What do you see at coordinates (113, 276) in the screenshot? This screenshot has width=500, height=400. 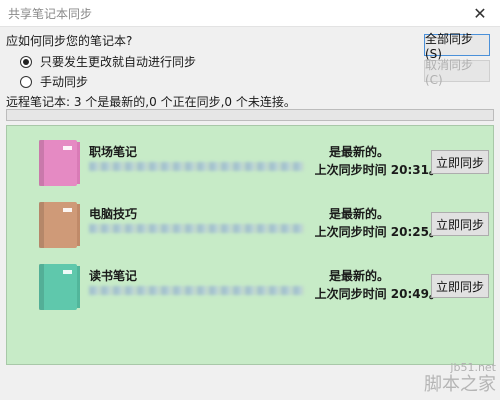 I see `notebook-name: 读书笔记` at bounding box center [113, 276].